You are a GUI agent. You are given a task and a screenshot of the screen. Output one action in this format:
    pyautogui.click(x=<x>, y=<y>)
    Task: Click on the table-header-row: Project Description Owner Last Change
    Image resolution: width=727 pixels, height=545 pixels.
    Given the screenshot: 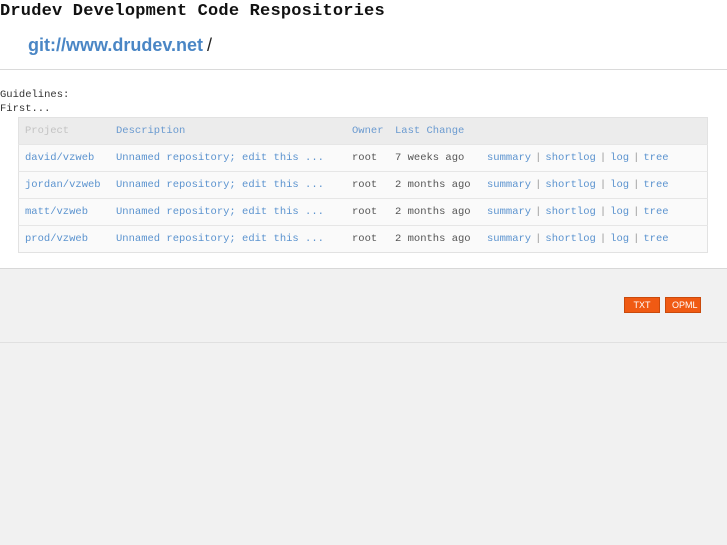 What is the action you would take?
    pyautogui.click(x=363, y=131)
    